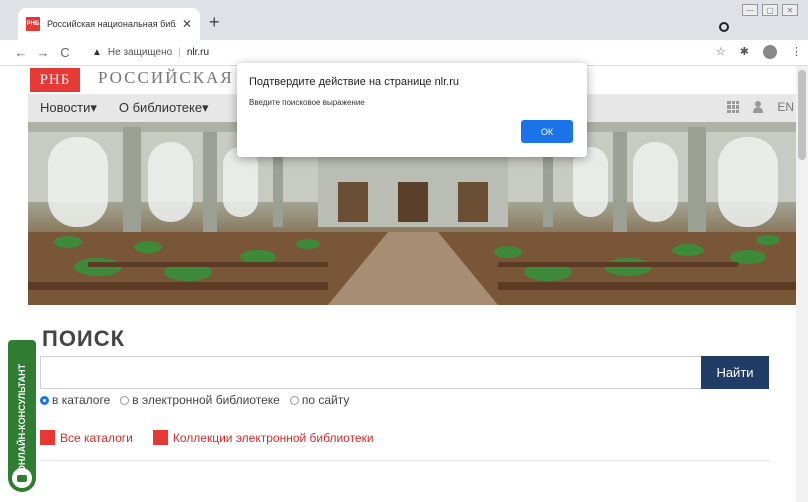 The height and width of the screenshot is (502, 808). What do you see at coordinates (111, 24) in the screenshot?
I see `tab-title: Российская национальная библ` at bounding box center [111, 24].